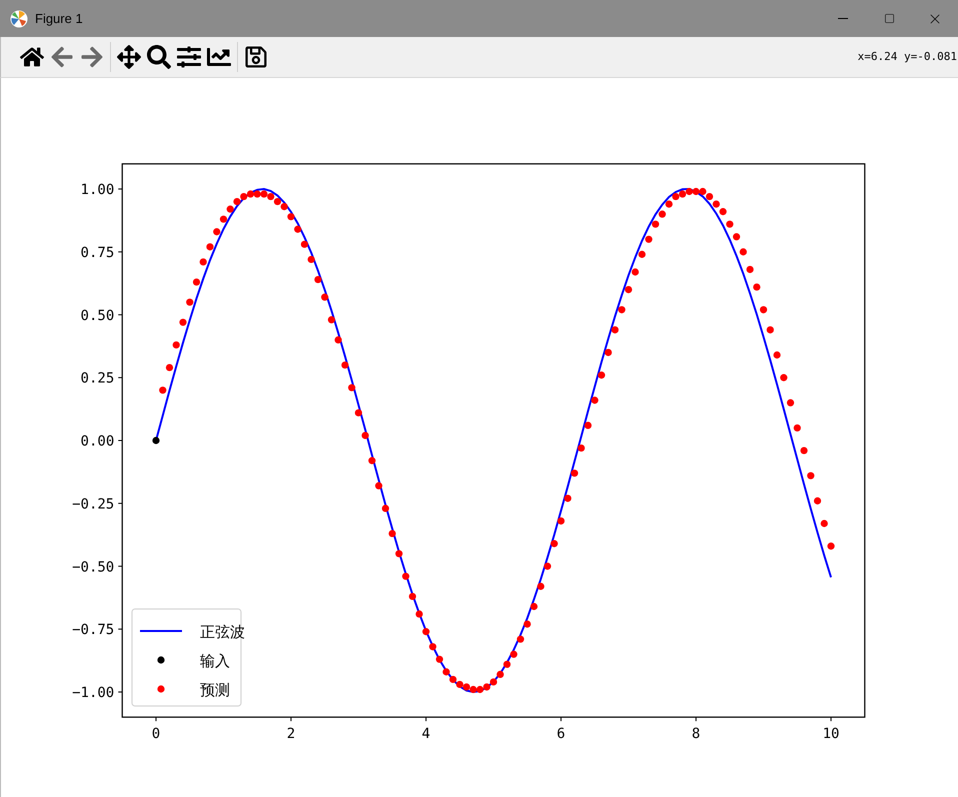 This screenshot has height=797, width=958. Describe the element at coordinates (843, 18) in the screenshot. I see `minimize-icon` at that location.